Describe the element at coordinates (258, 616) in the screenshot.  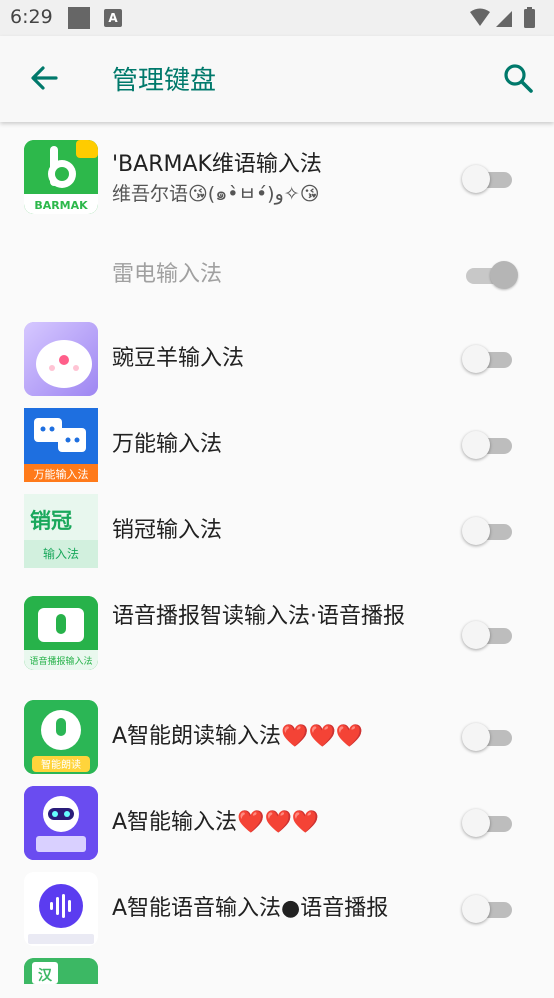
I see `keyboard-name: 语音播报智读输入法·语音播报` at that location.